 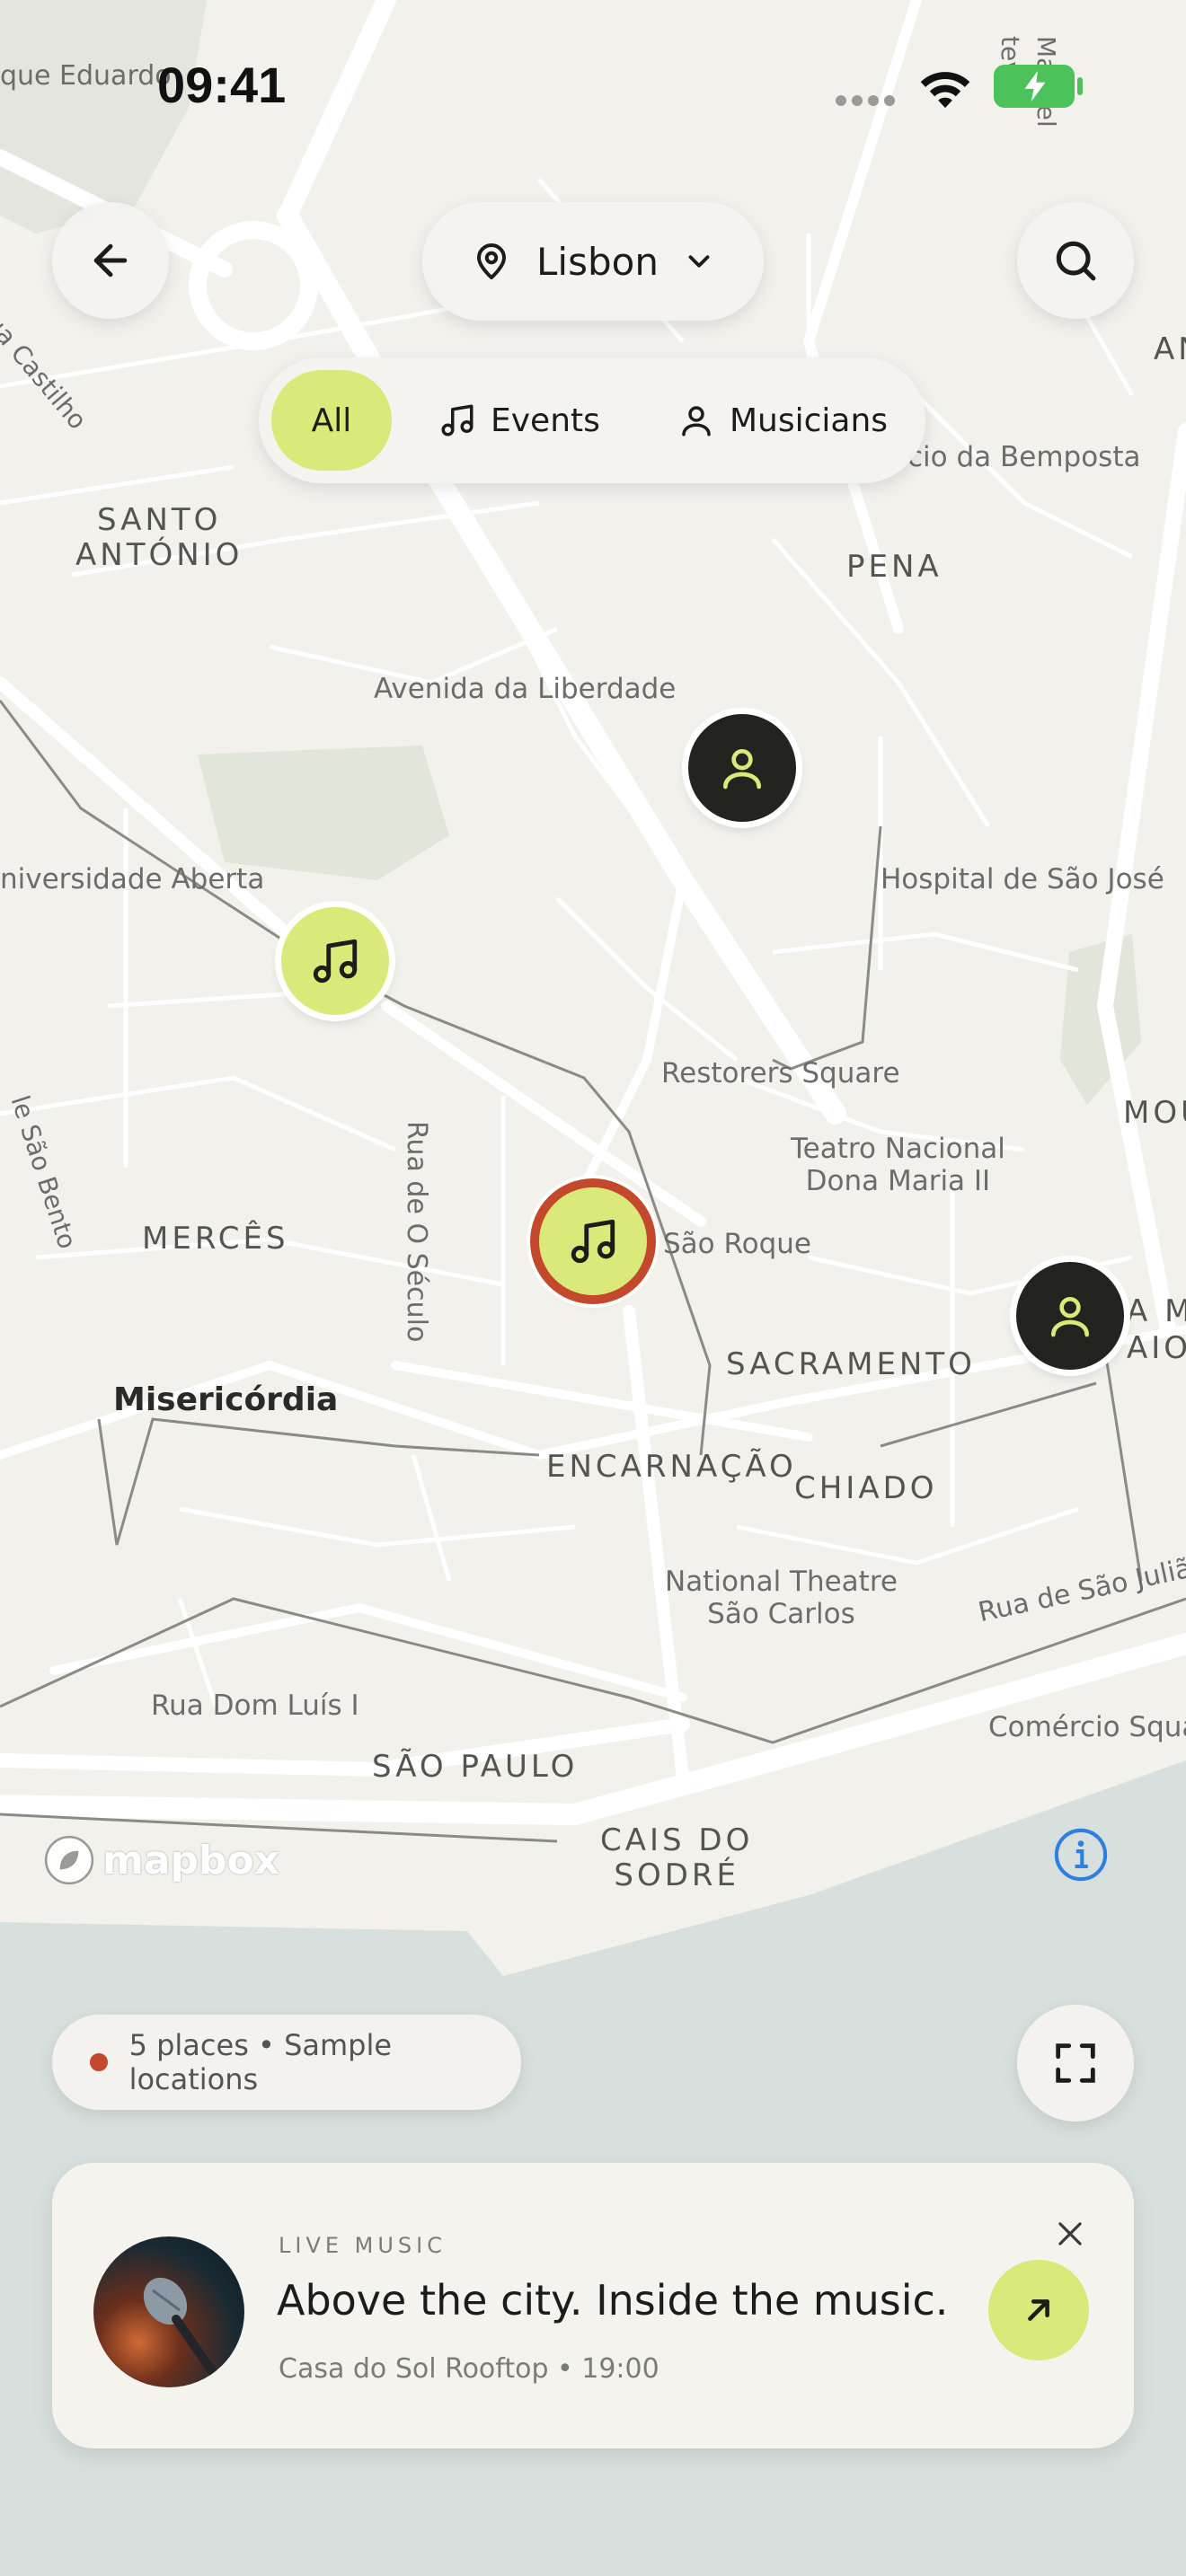 I want to click on map-label: SÃO PAULO, so click(x=475, y=1767).